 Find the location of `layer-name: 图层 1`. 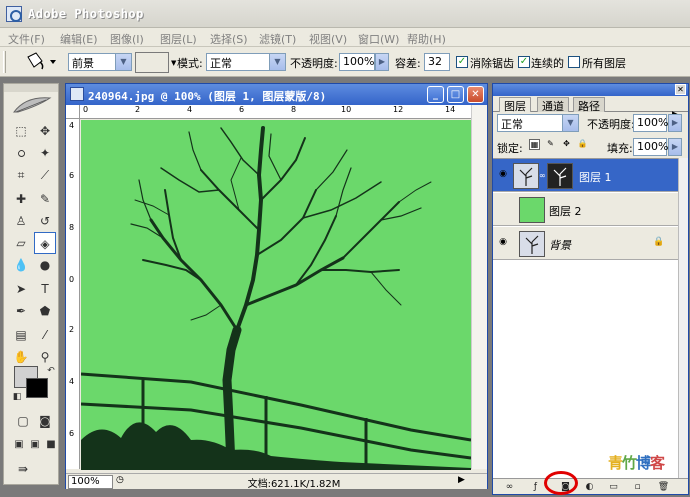

layer-name: 图层 1 is located at coordinates (595, 177).